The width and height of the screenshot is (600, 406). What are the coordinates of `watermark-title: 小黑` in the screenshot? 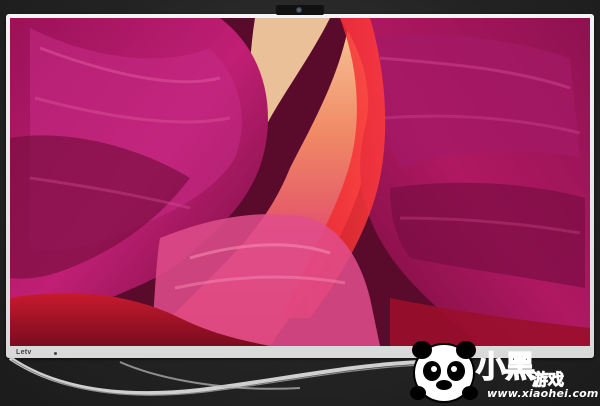 It's located at (505, 367).